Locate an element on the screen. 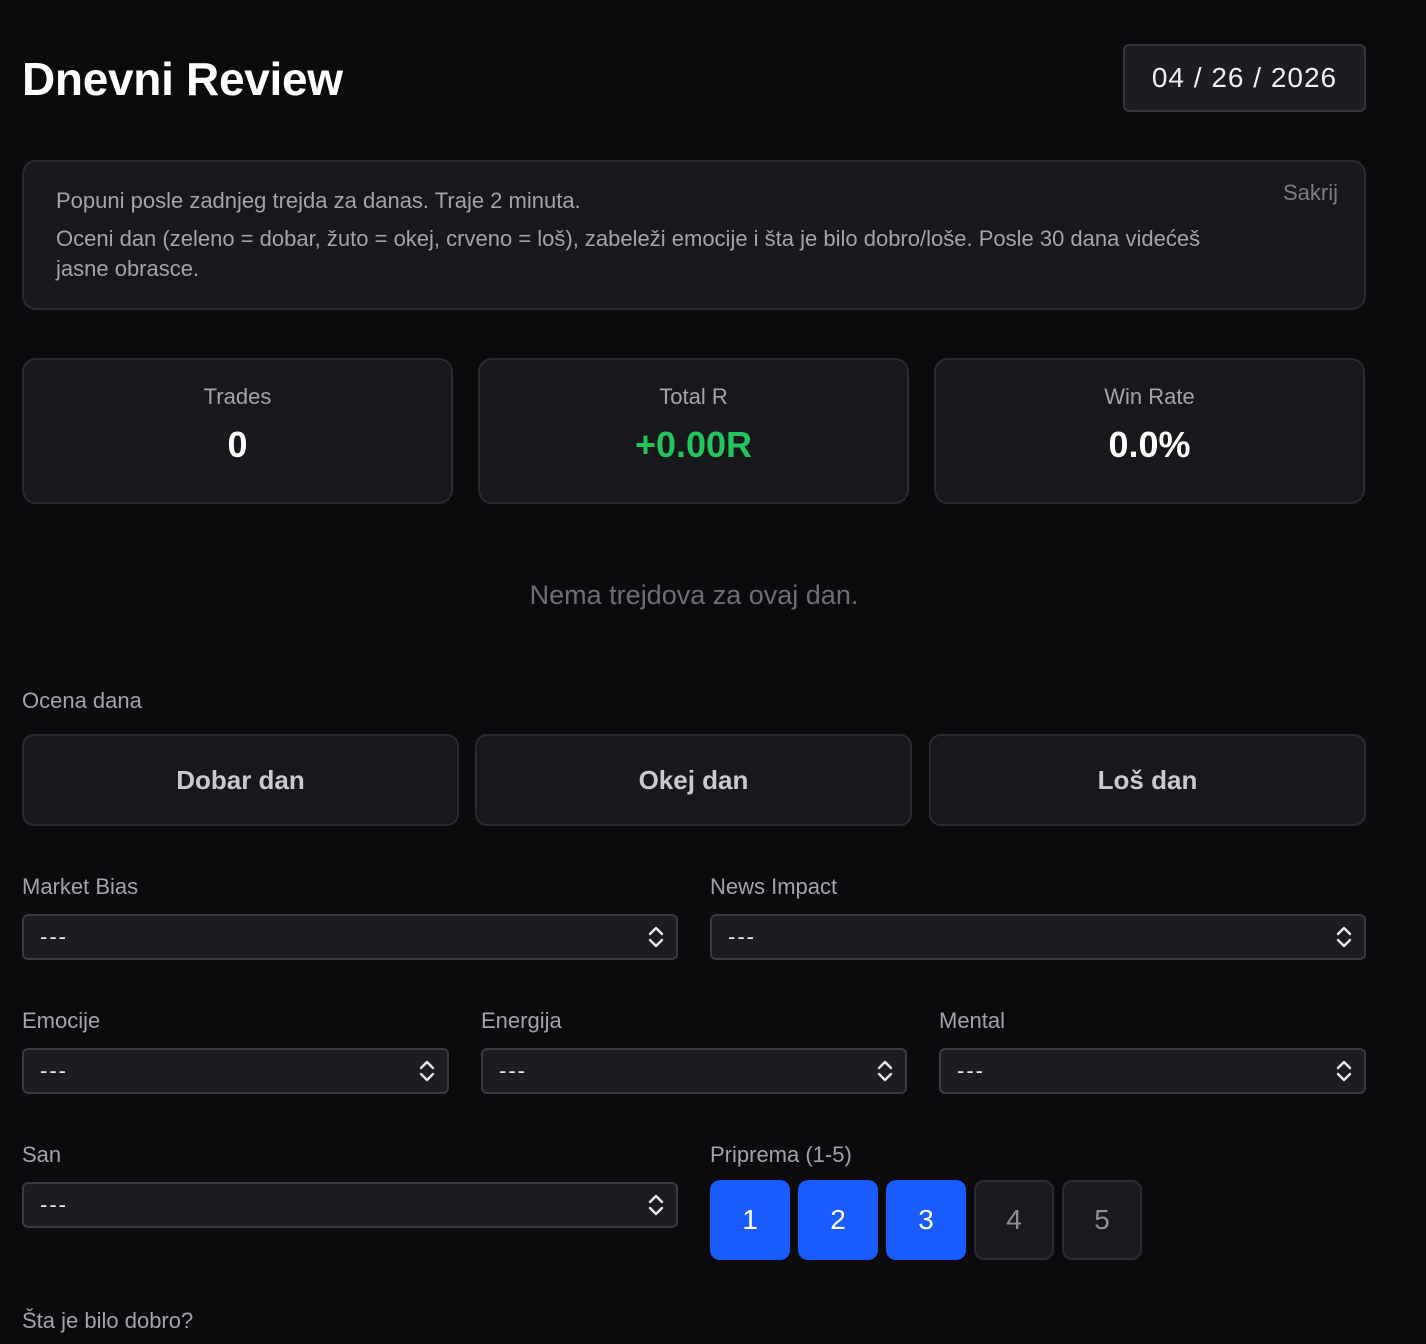 This screenshot has height=1344, width=1426. stat-label: Trades is located at coordinates (237, 396).